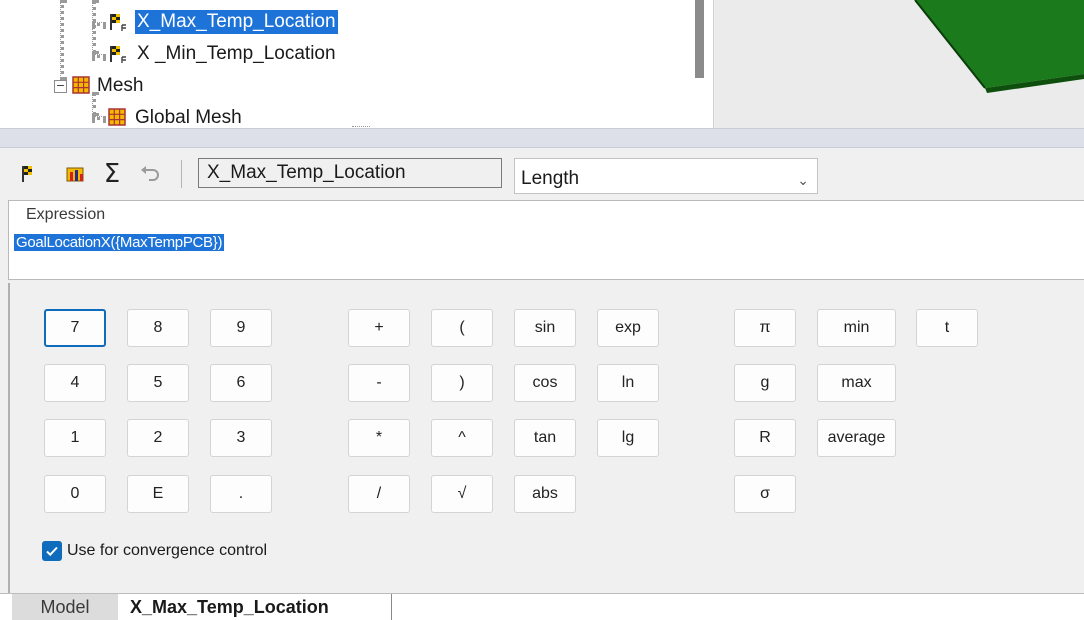  Describe the element at coordinates (379, 494) in the screenshot. I see `key-divide: /` at that location.